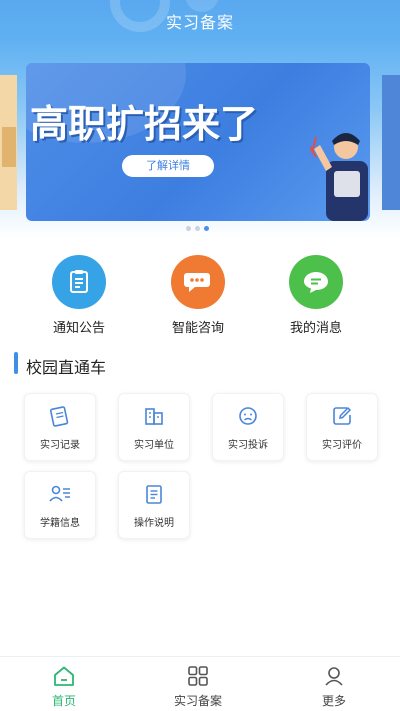  Describe the element at coordinates (248, 416) in the screenshot. I see `complaint-icon` at that location.